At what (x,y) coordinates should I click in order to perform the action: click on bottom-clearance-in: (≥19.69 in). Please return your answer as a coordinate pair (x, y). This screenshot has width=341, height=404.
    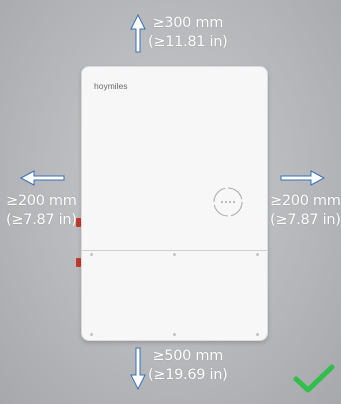
    Looking at the image, I should click on (188, 375).